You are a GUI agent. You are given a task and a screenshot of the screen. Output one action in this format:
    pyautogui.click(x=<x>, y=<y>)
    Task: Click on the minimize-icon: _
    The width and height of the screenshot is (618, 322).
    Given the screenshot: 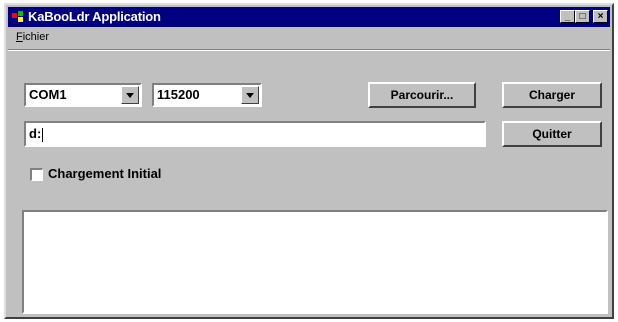 What is the action you would take?
    pyautogui.click(x=567, y=16)
    